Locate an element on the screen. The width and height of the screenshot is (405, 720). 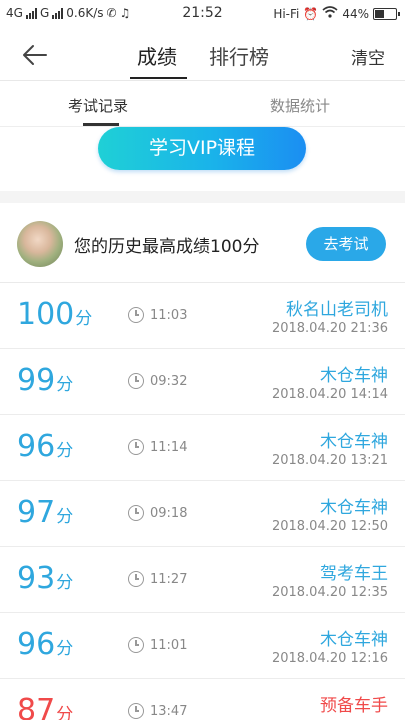
rank-title: 驾考车王 is located at coordinates (354, 574).